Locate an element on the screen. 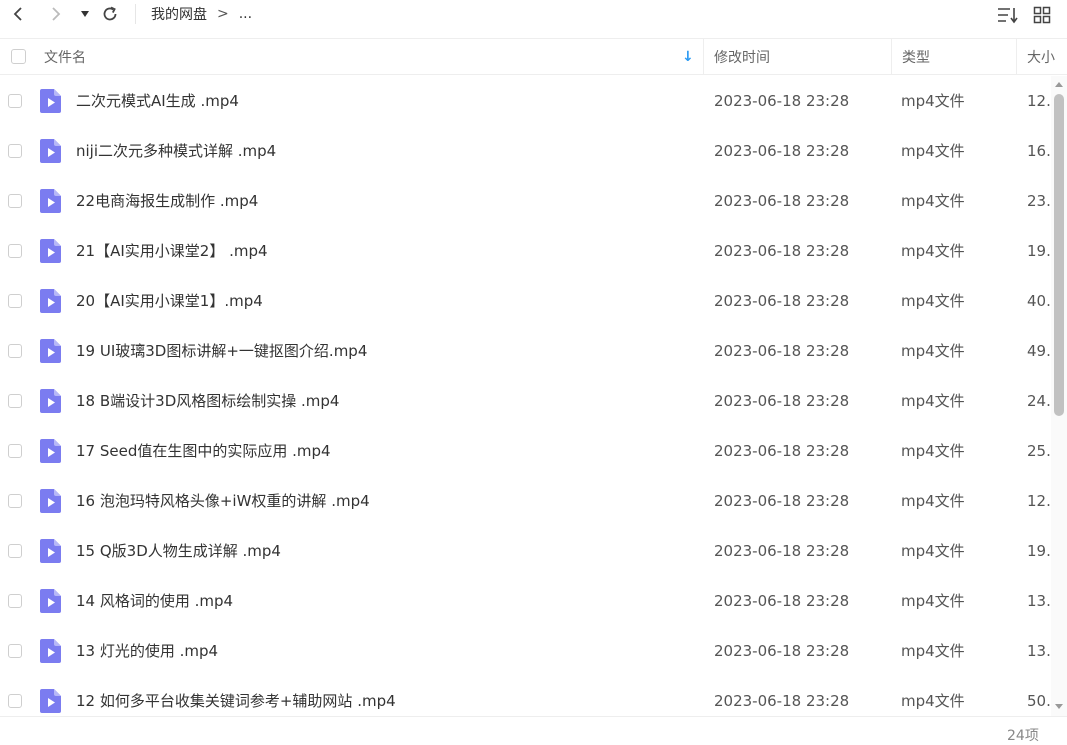 Image resolution: width=1067 pixels, height=745 pixels. file-name: 20【AI实用小课堂1】.mp4 is located at coordinates (169, 301).